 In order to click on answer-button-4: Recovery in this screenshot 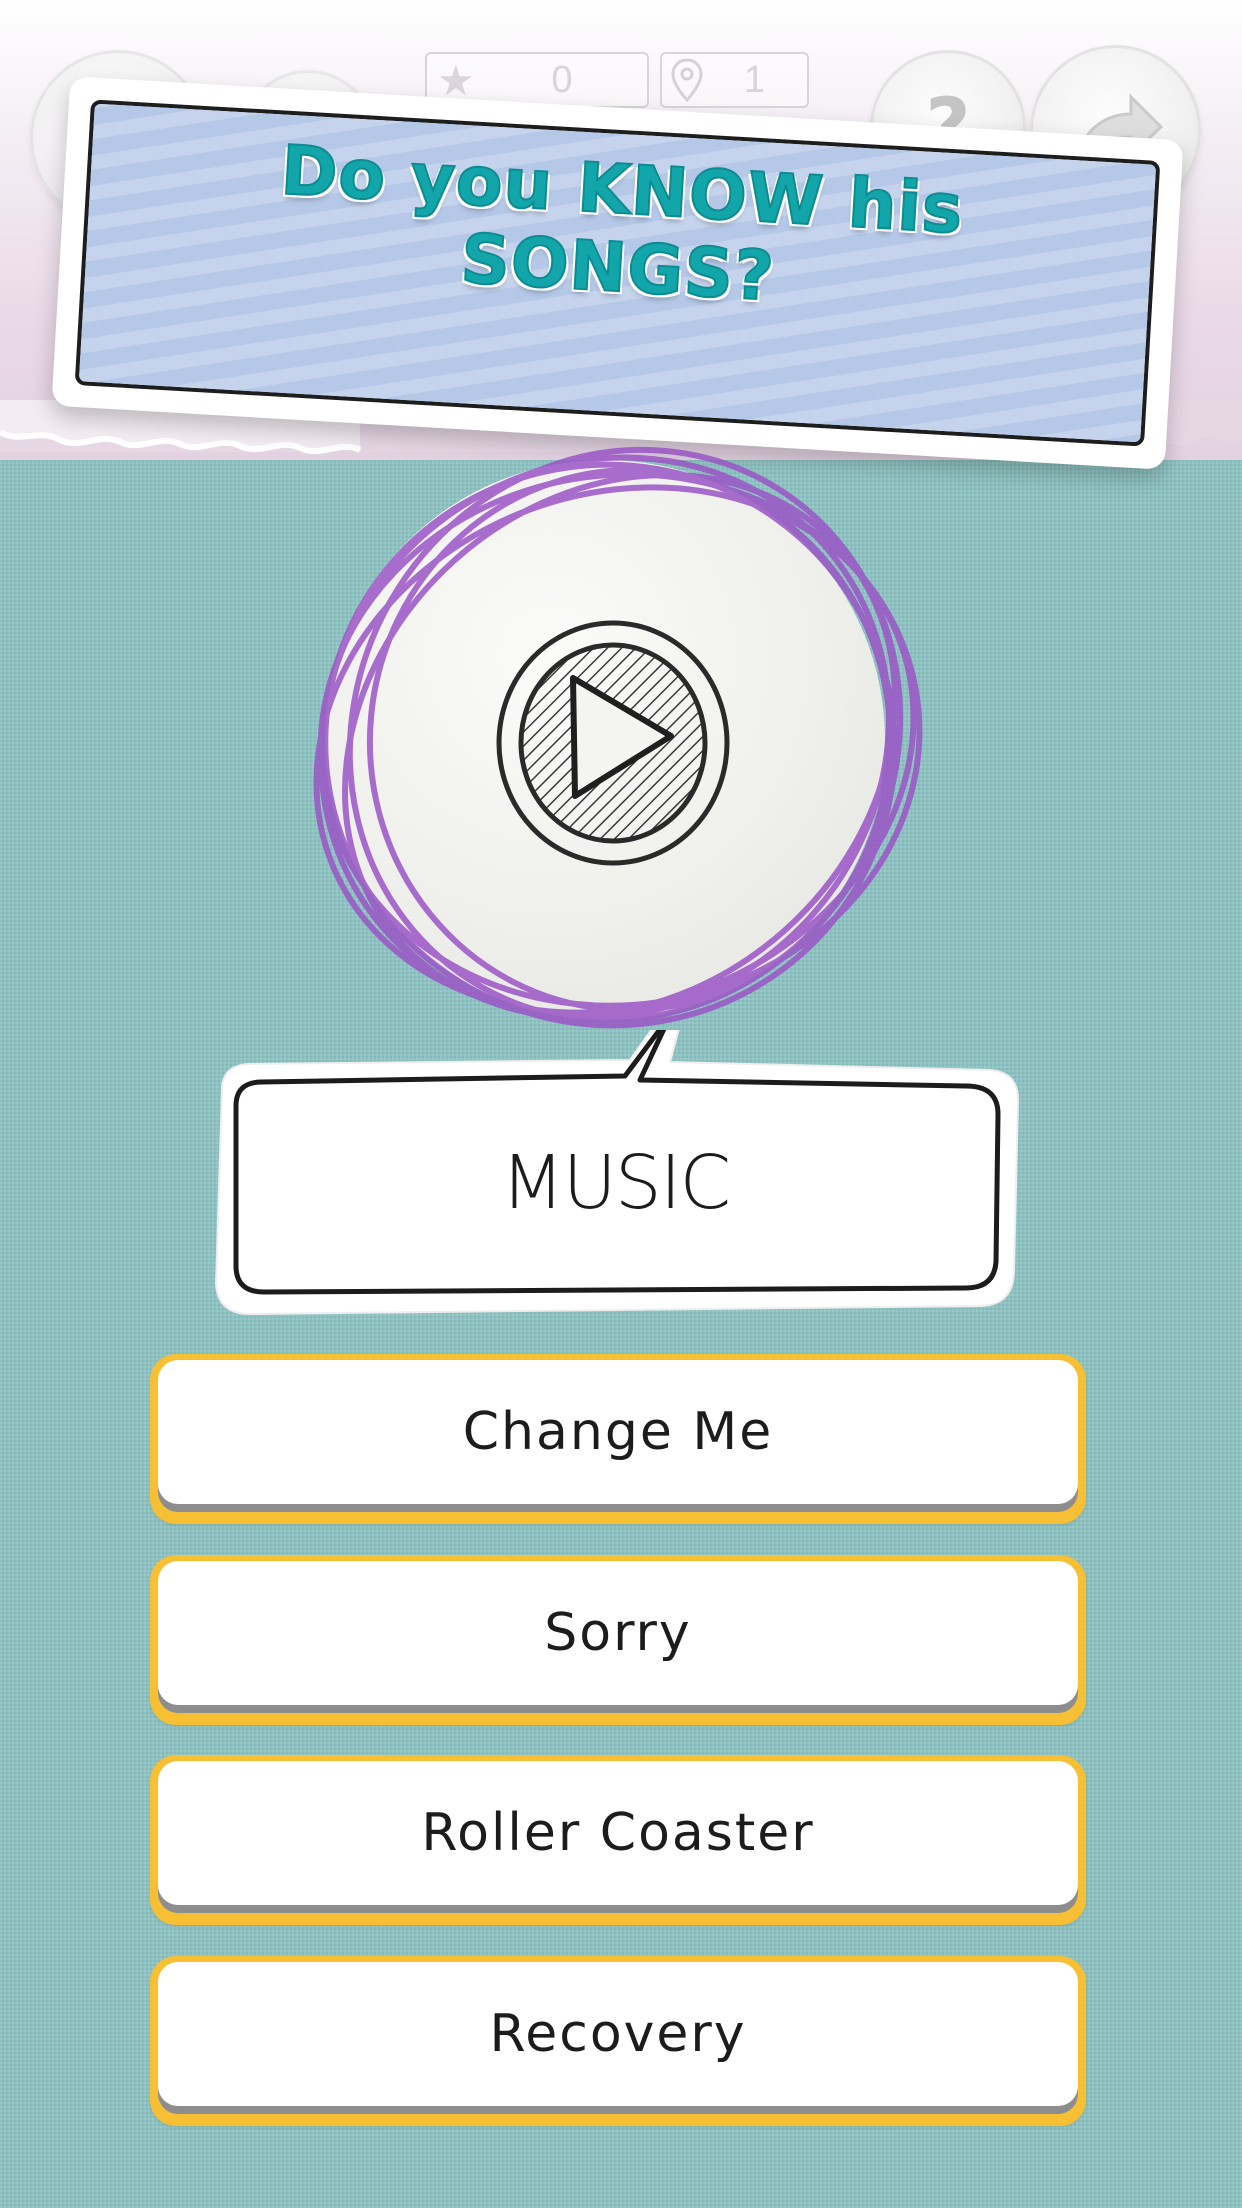, I will do `click(618, 2041)`.